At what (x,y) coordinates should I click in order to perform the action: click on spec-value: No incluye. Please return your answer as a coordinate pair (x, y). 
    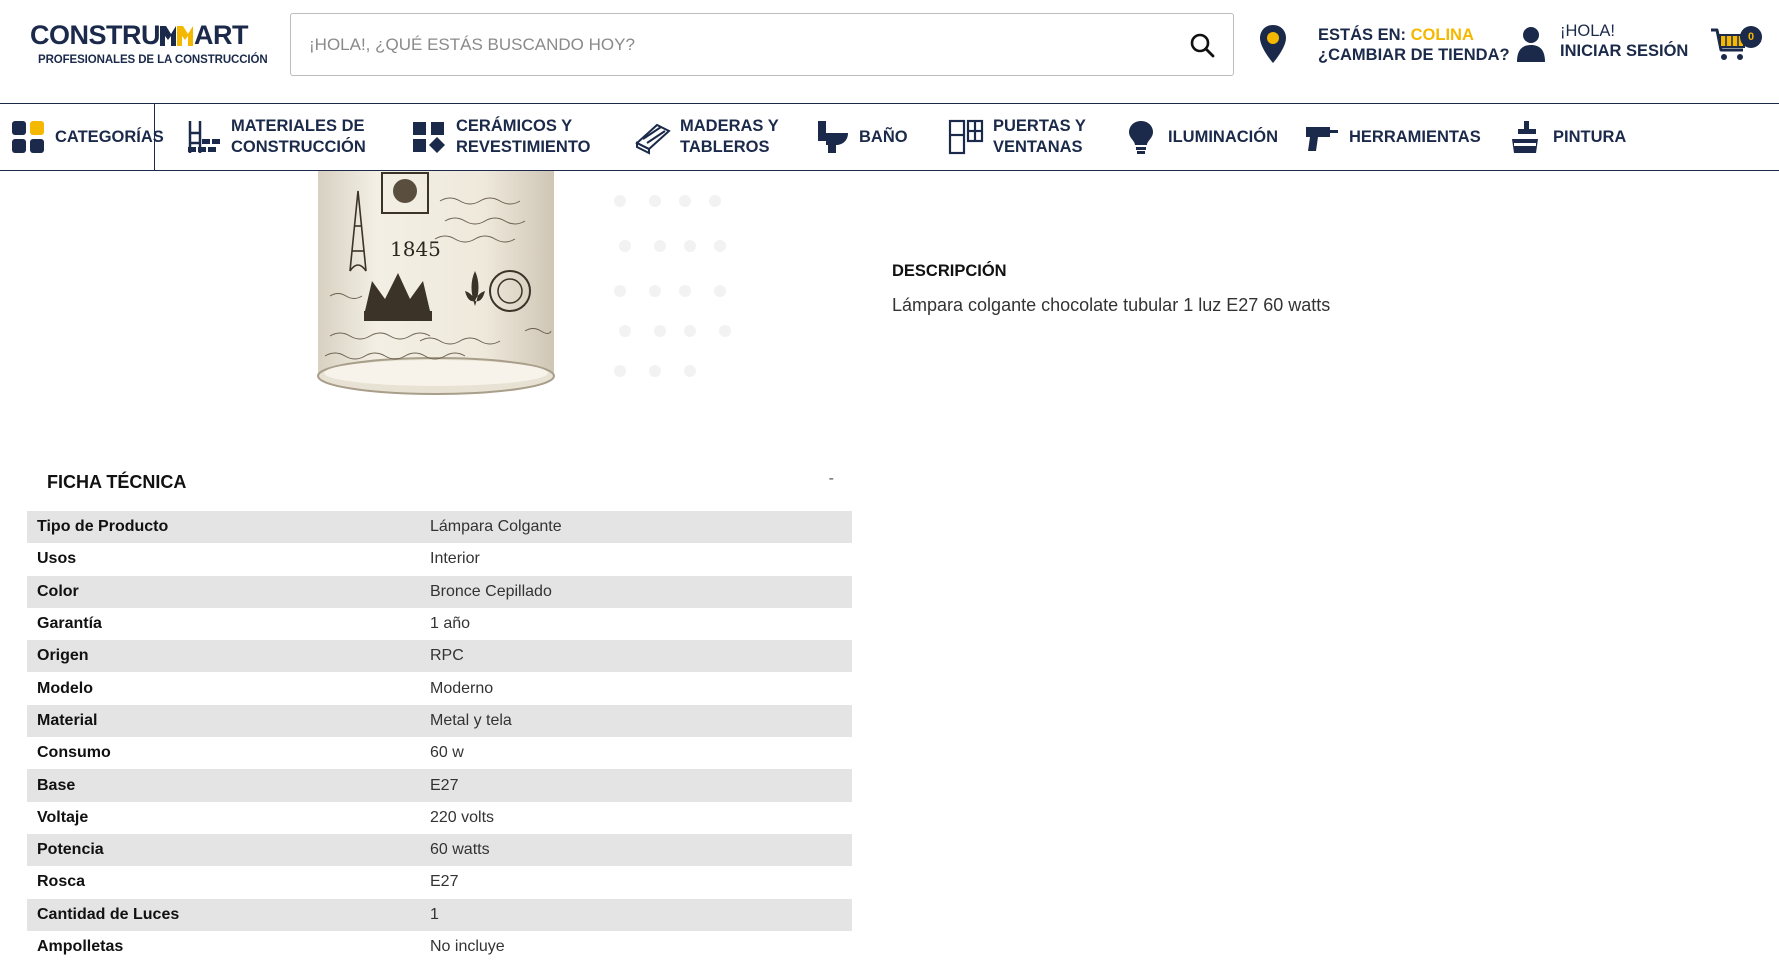
    Looking at the image, I should click on (467, 946).